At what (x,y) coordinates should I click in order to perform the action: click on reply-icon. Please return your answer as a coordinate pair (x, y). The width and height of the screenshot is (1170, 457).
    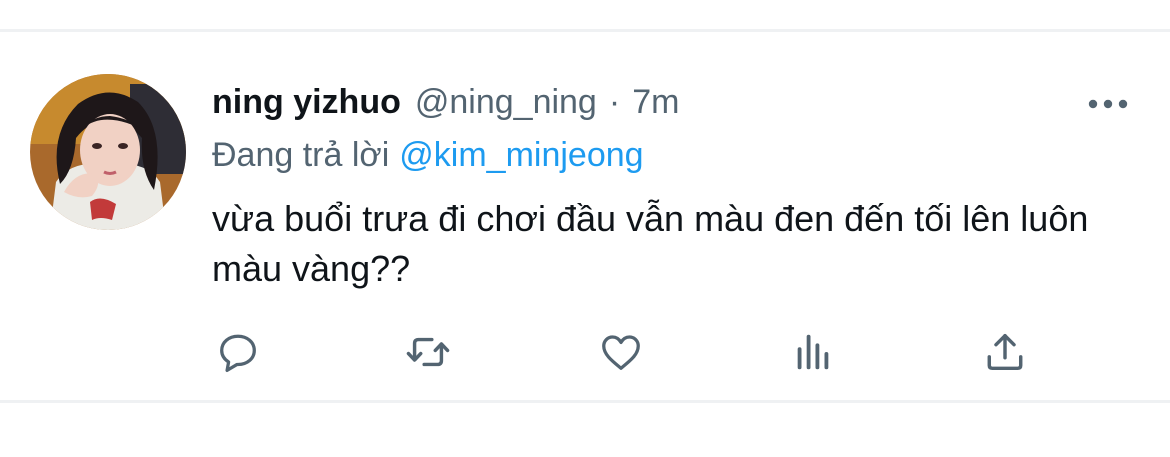
    Looking at the image, I should click on (238, 353).